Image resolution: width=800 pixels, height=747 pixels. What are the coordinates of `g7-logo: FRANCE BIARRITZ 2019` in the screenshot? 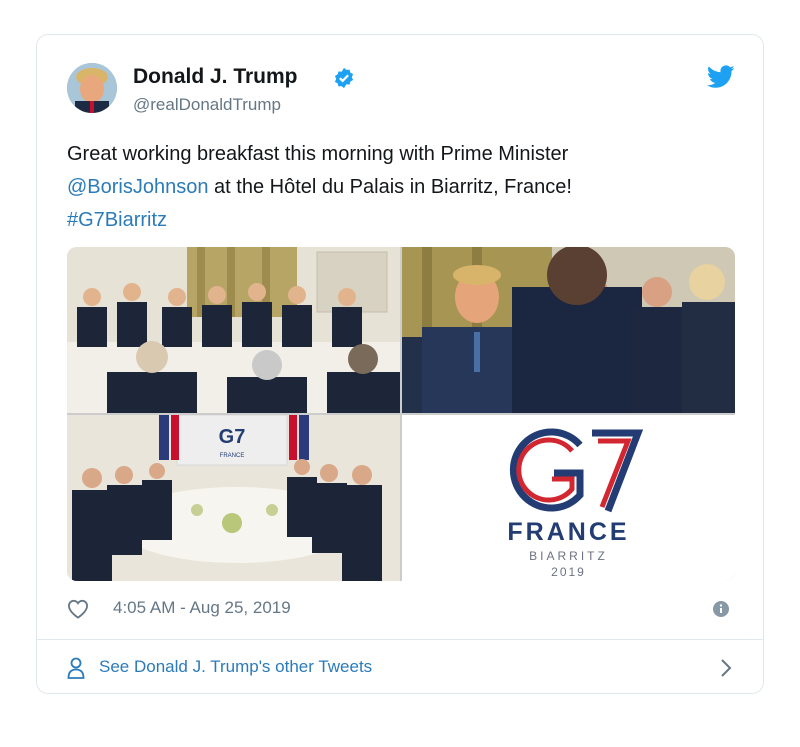 It's located at (568, 498).